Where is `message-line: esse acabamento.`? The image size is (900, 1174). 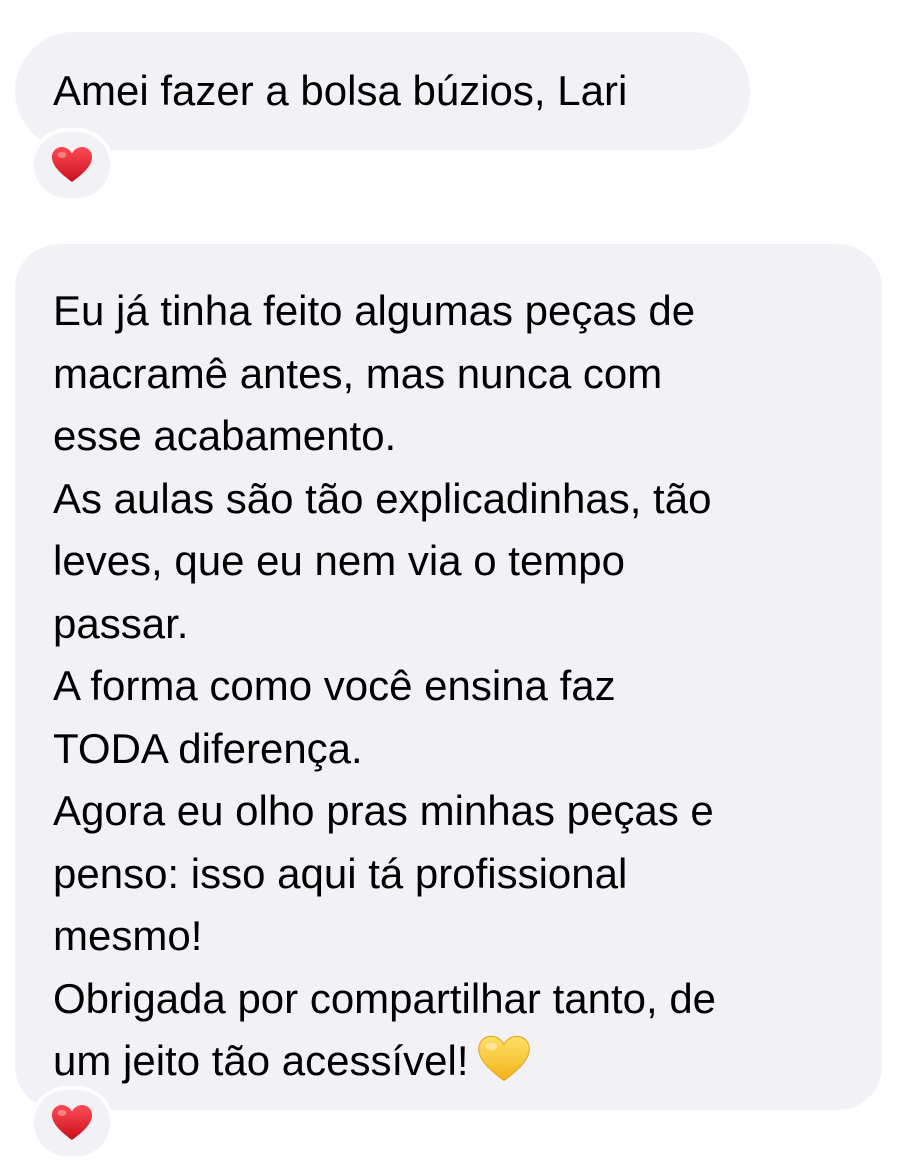 message-line: esse acabamento. is located at coordinates (225, 435).